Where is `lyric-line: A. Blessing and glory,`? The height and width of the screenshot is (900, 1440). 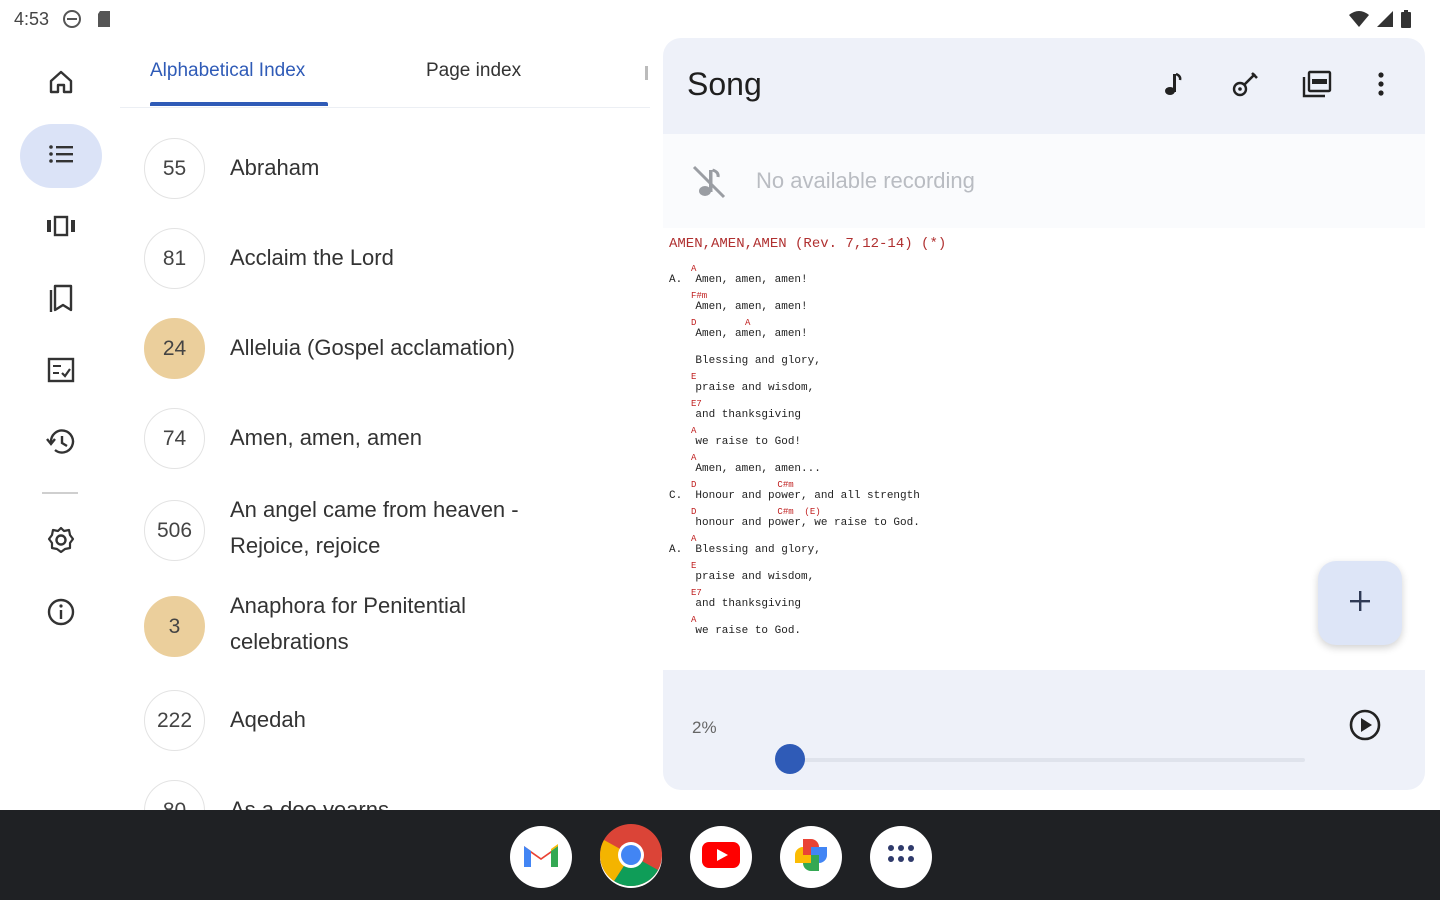
lyric-line: A. Blessing and glory, is located at coordinates (745, 550).